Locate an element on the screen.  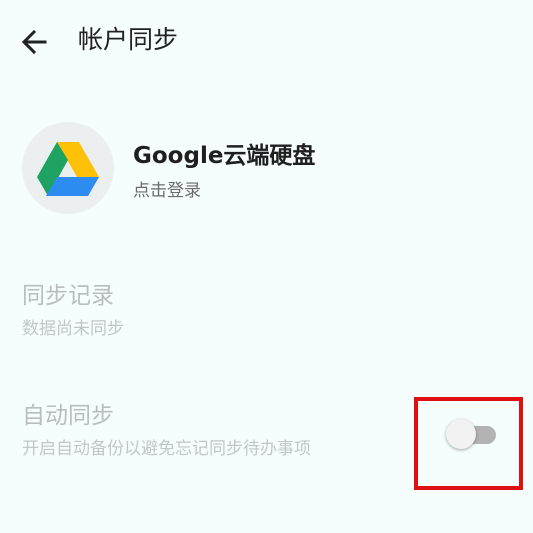
auto-sync-toggle is located at coordinates (472, 435).